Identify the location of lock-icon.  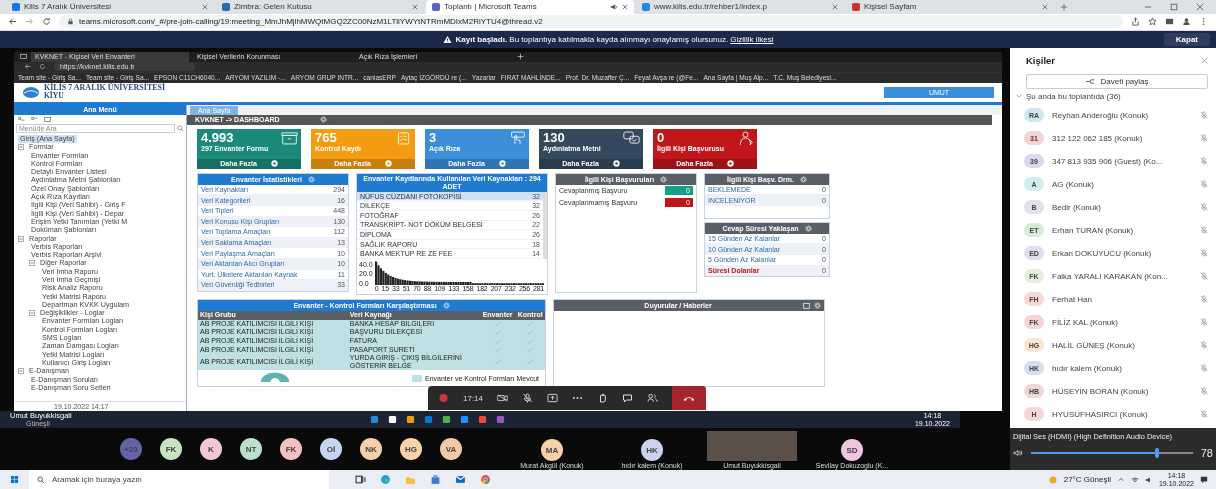
(70, 22).